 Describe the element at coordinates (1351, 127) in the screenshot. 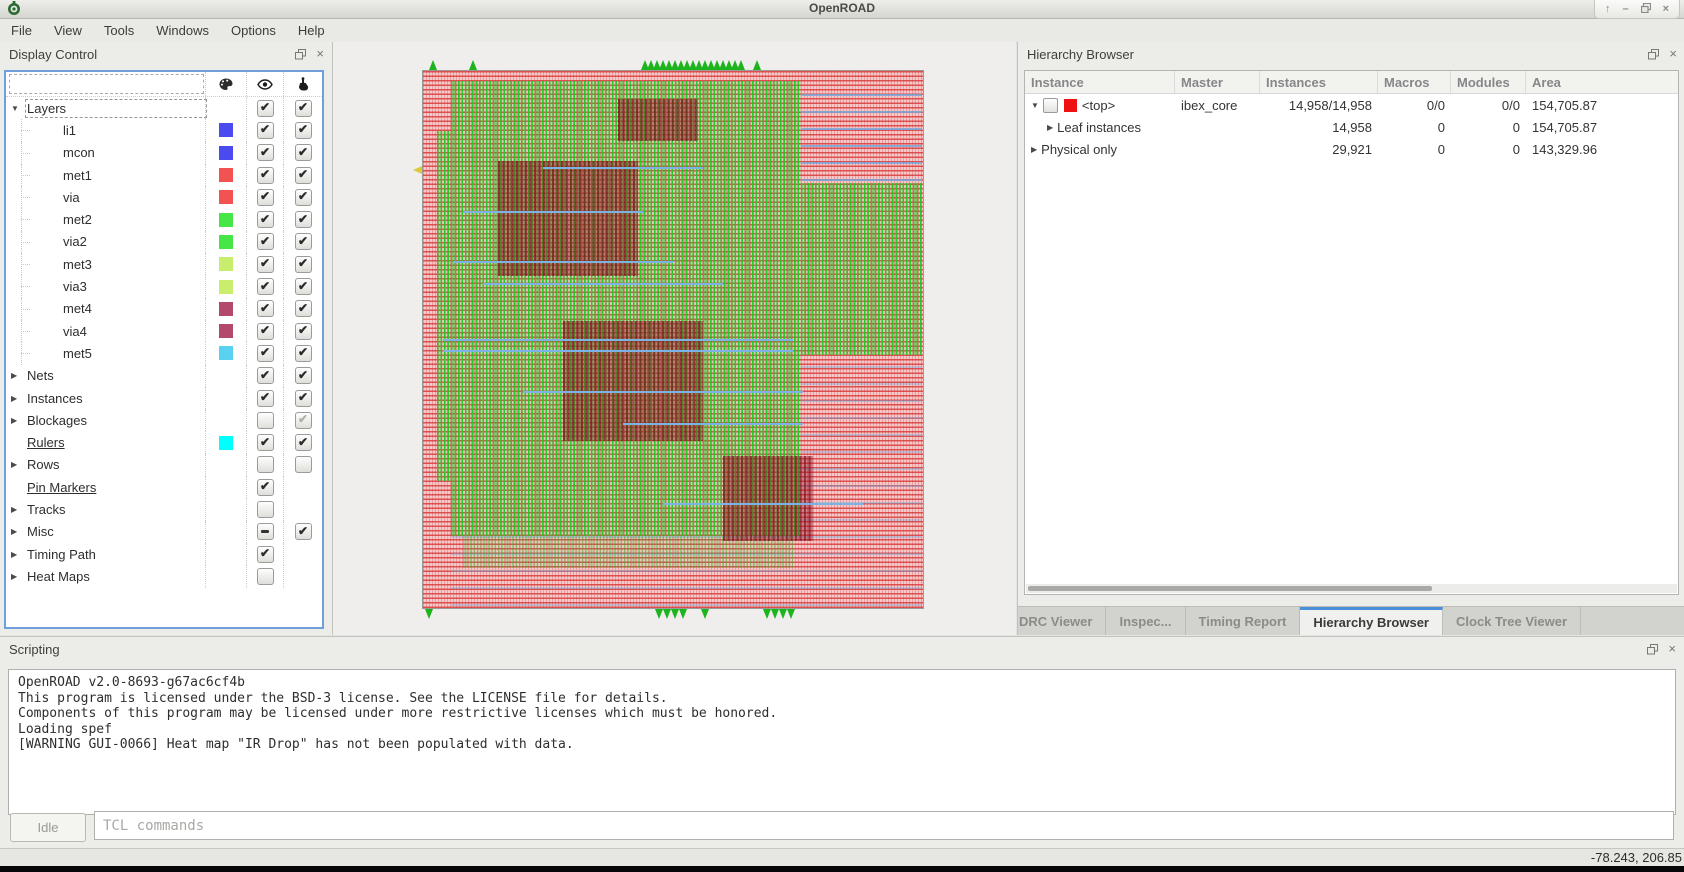

I see `hierarchy-row-leaf-instances: ▶ Leaf instances 14,958 0 0 154,705.87` at that location.